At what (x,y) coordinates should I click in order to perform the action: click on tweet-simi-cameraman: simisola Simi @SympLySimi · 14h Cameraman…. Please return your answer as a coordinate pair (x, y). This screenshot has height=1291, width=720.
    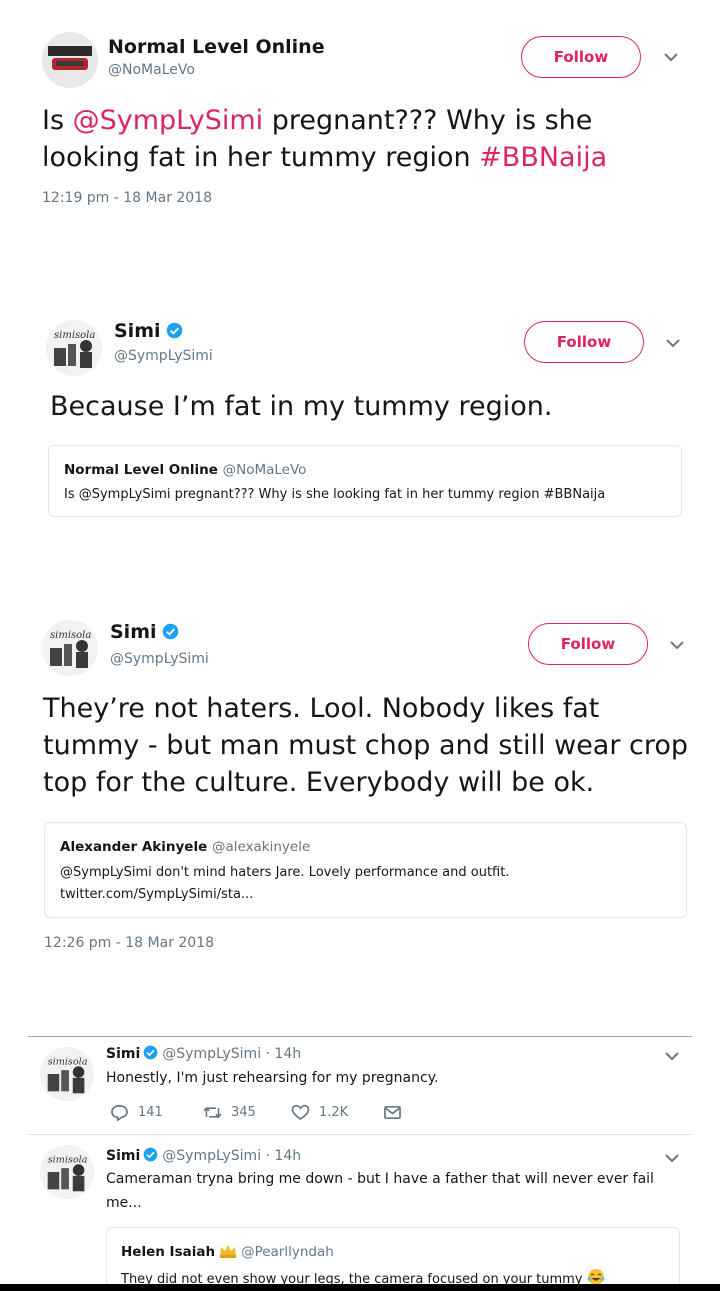
    Looking at the image, I should click on (360, 1213).